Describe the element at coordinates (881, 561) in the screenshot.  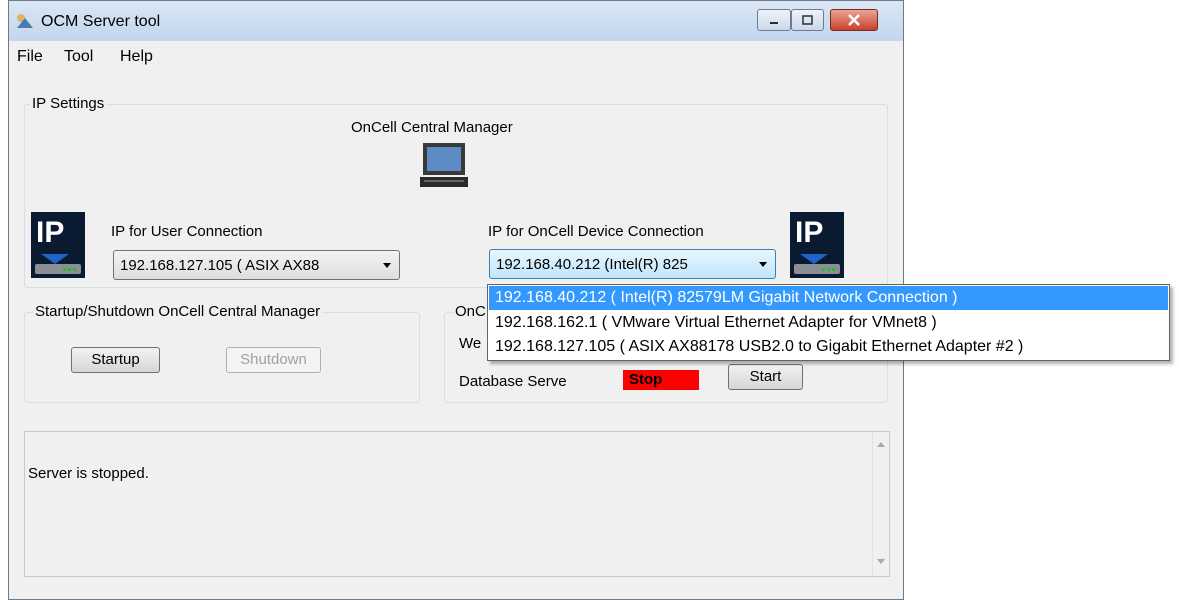
I see `scroll-down-icon` at that location.